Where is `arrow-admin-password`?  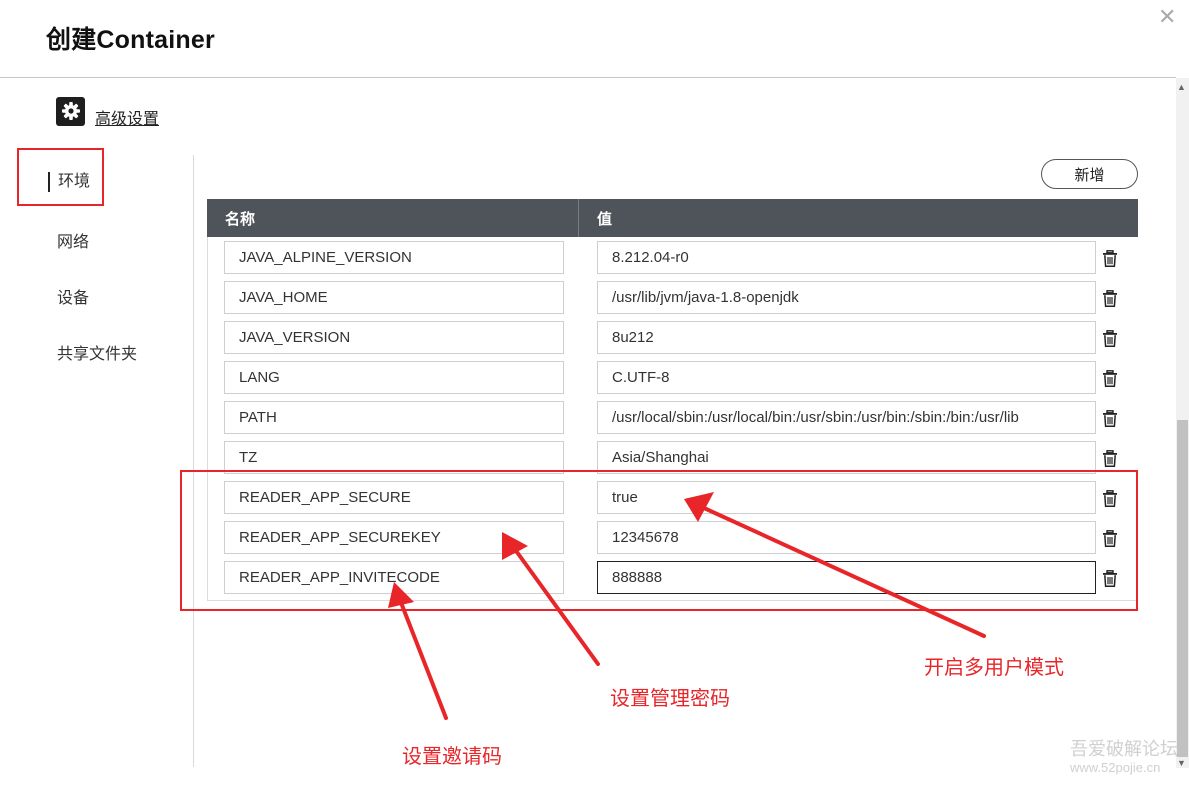
arrow-admin-password is located at coordinates (556, 606).